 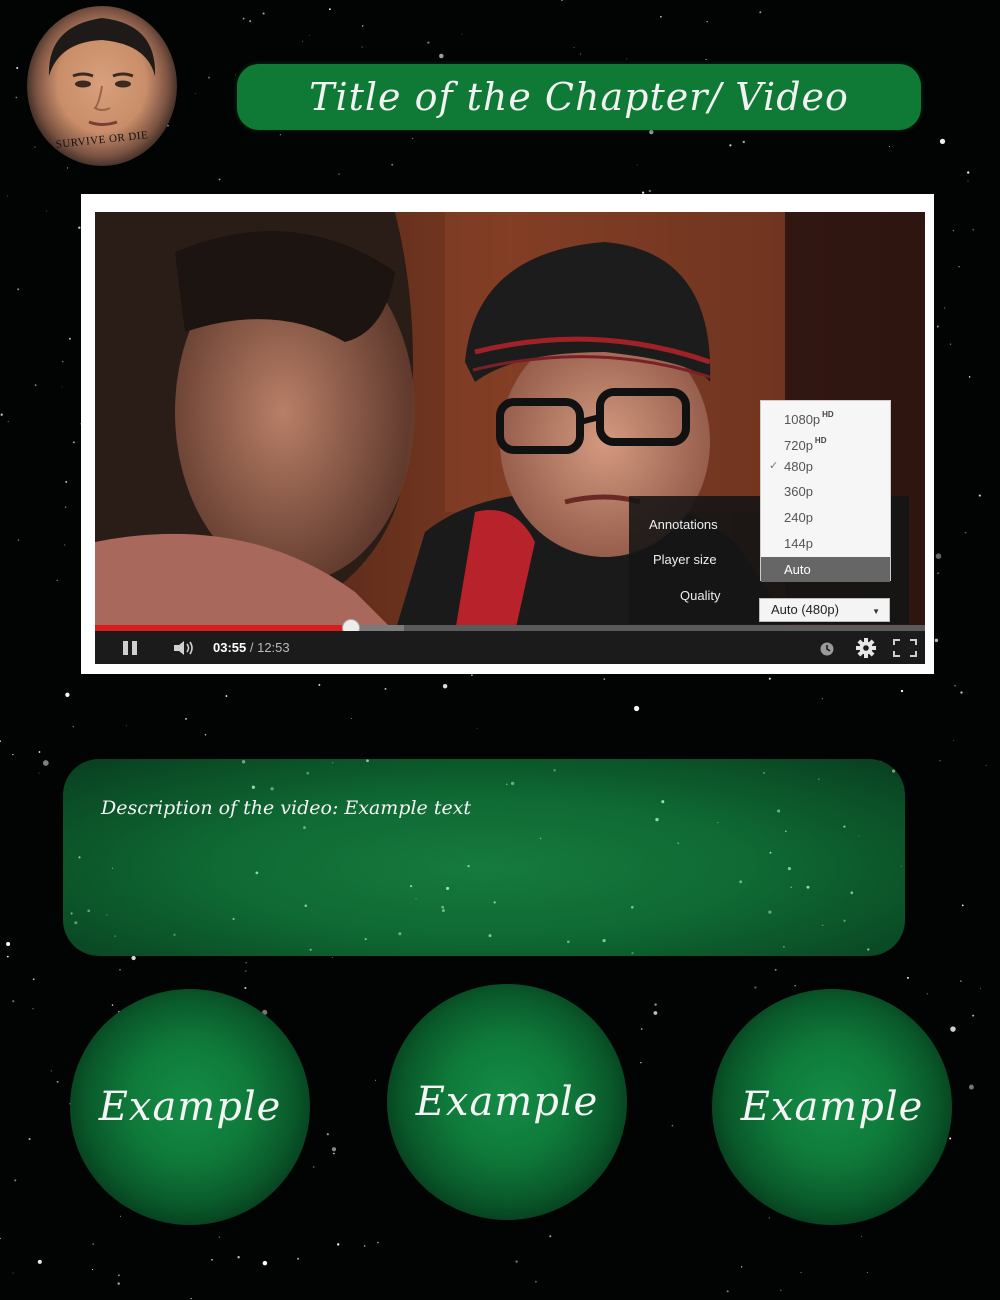 I want to click on gear-icon, so click(x=866, y=648).